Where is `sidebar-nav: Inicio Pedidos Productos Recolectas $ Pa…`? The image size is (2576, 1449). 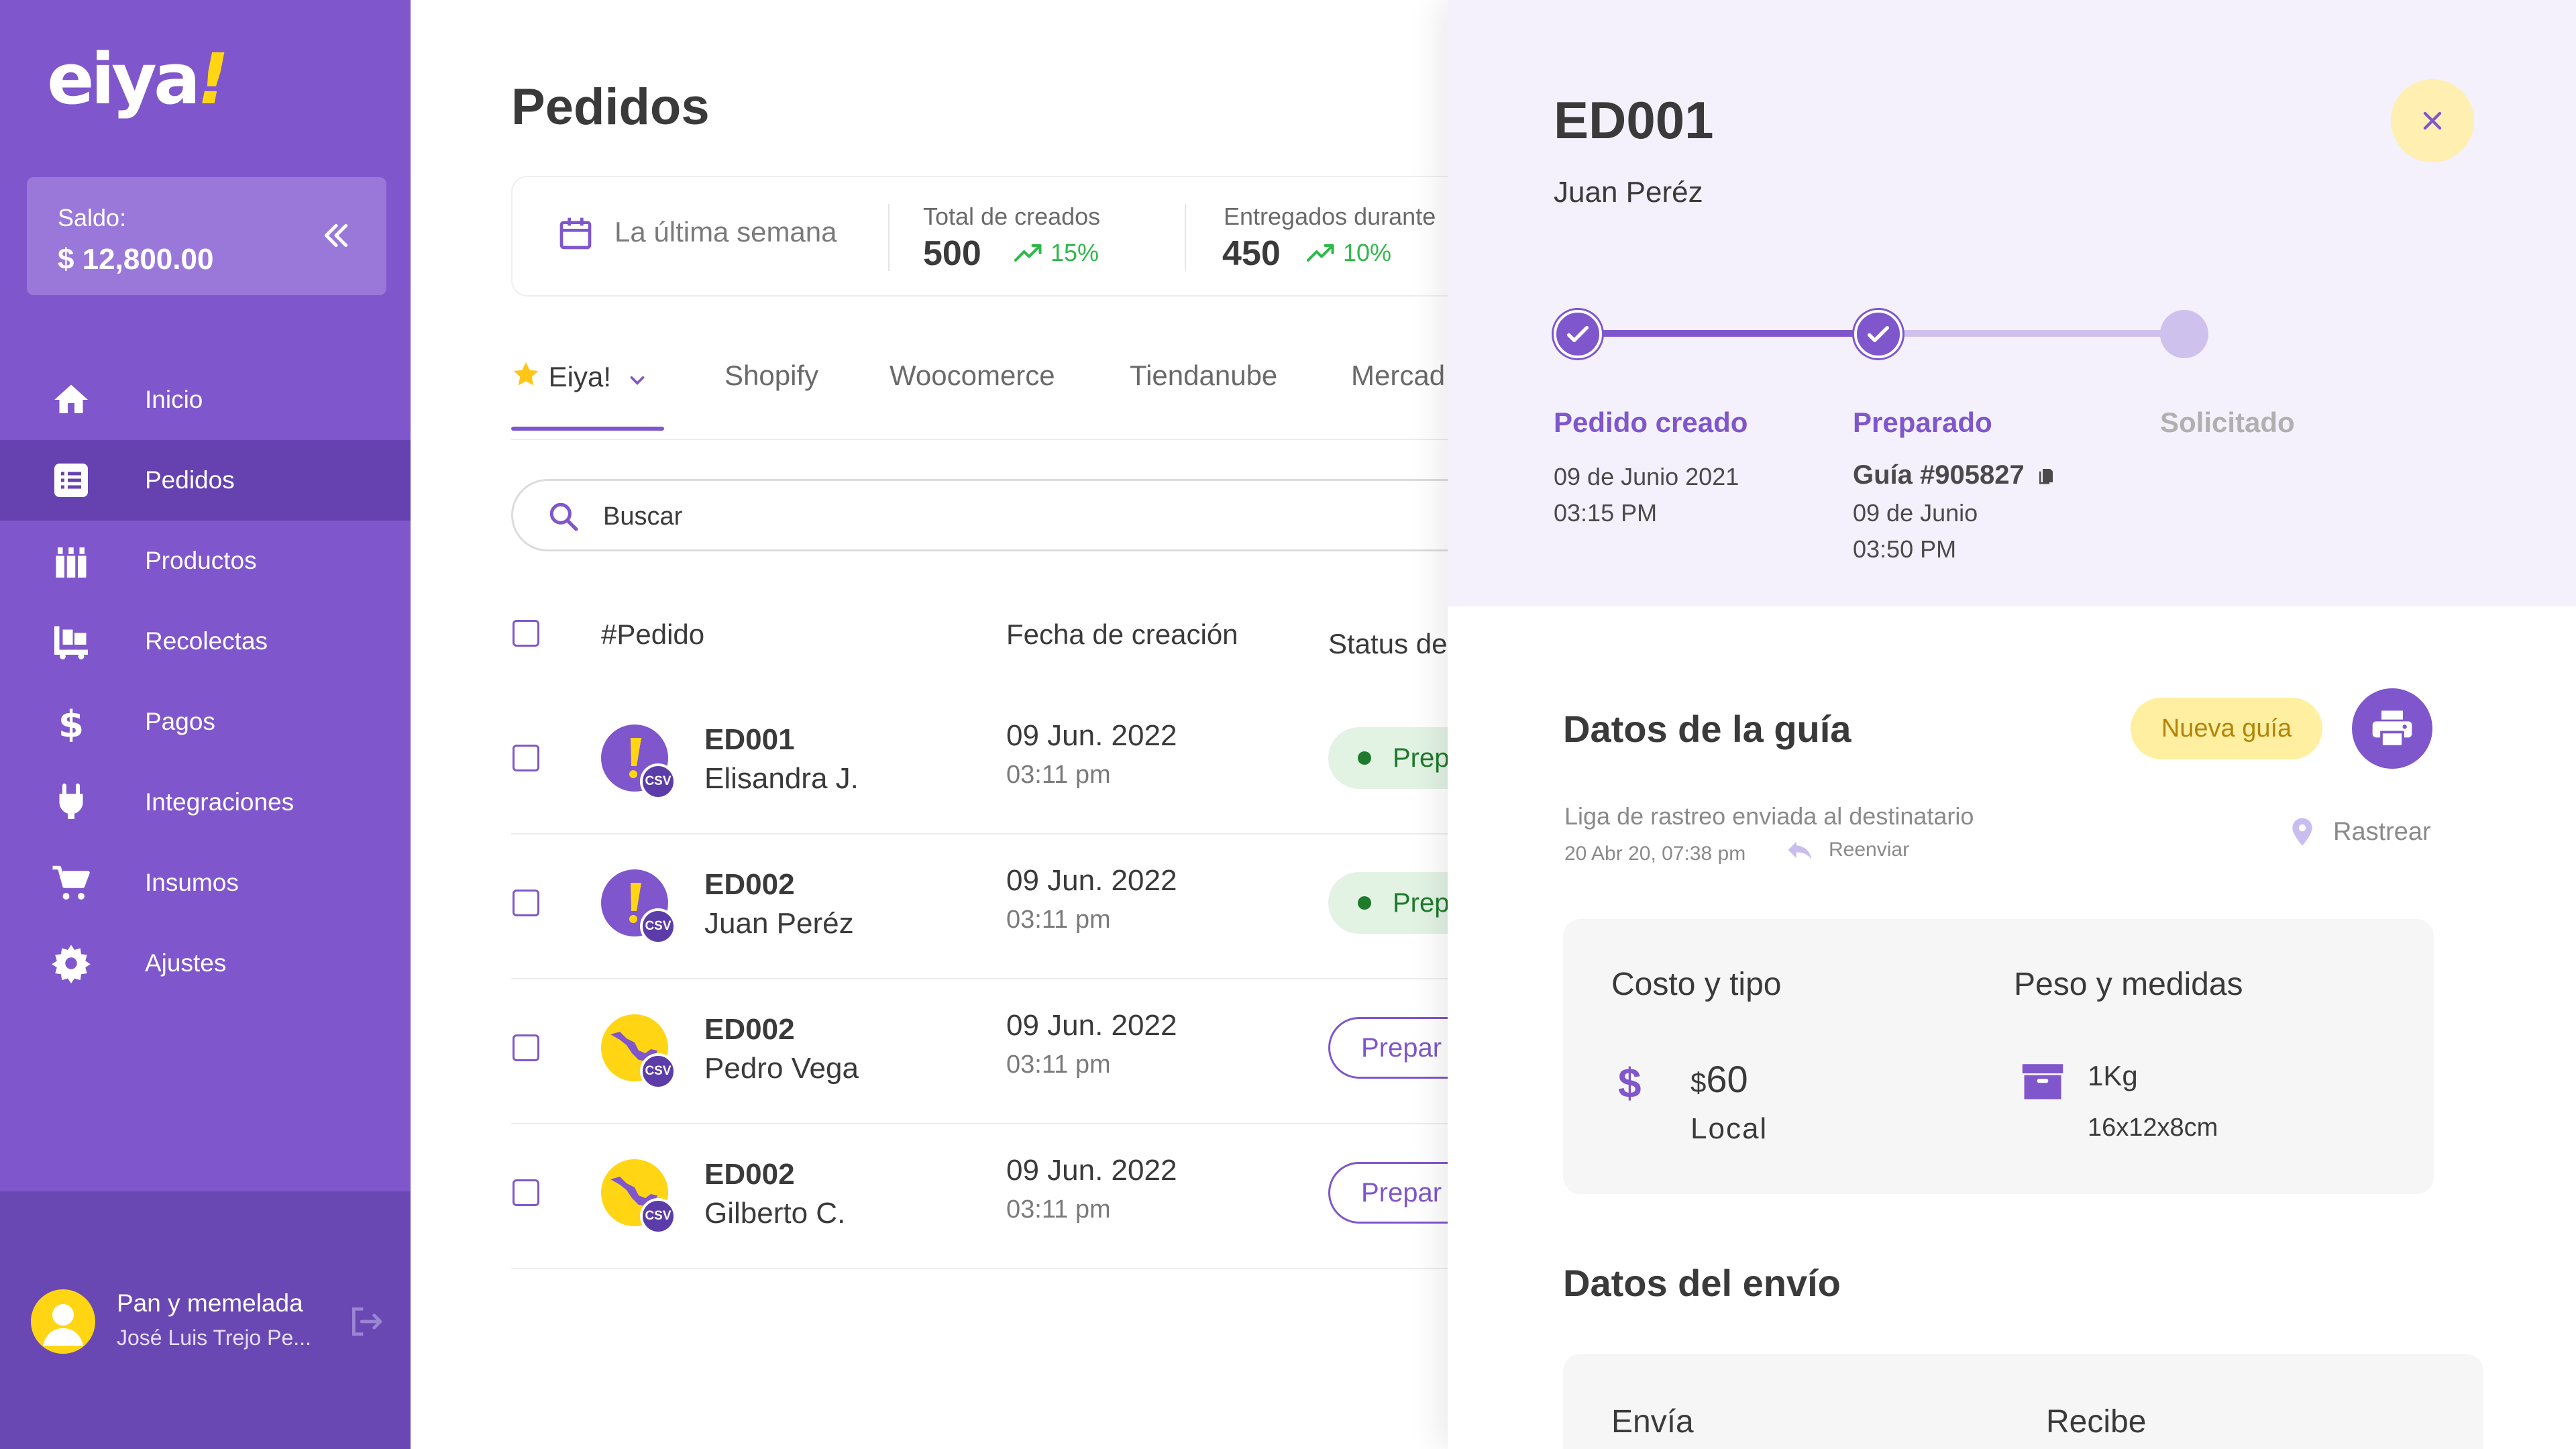 sidebar-nav: Inicio Pedidos Productos Recolectas $ Pa… is located at coordinates (205, 682).